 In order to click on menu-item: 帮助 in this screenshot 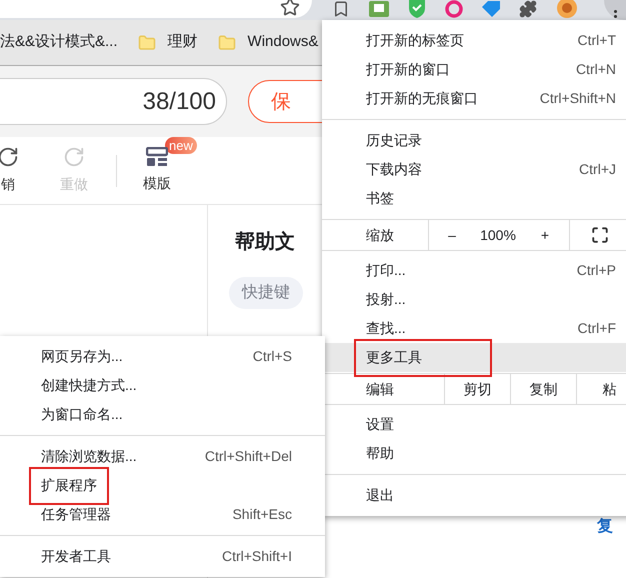, I will do `click(474, 453)`.